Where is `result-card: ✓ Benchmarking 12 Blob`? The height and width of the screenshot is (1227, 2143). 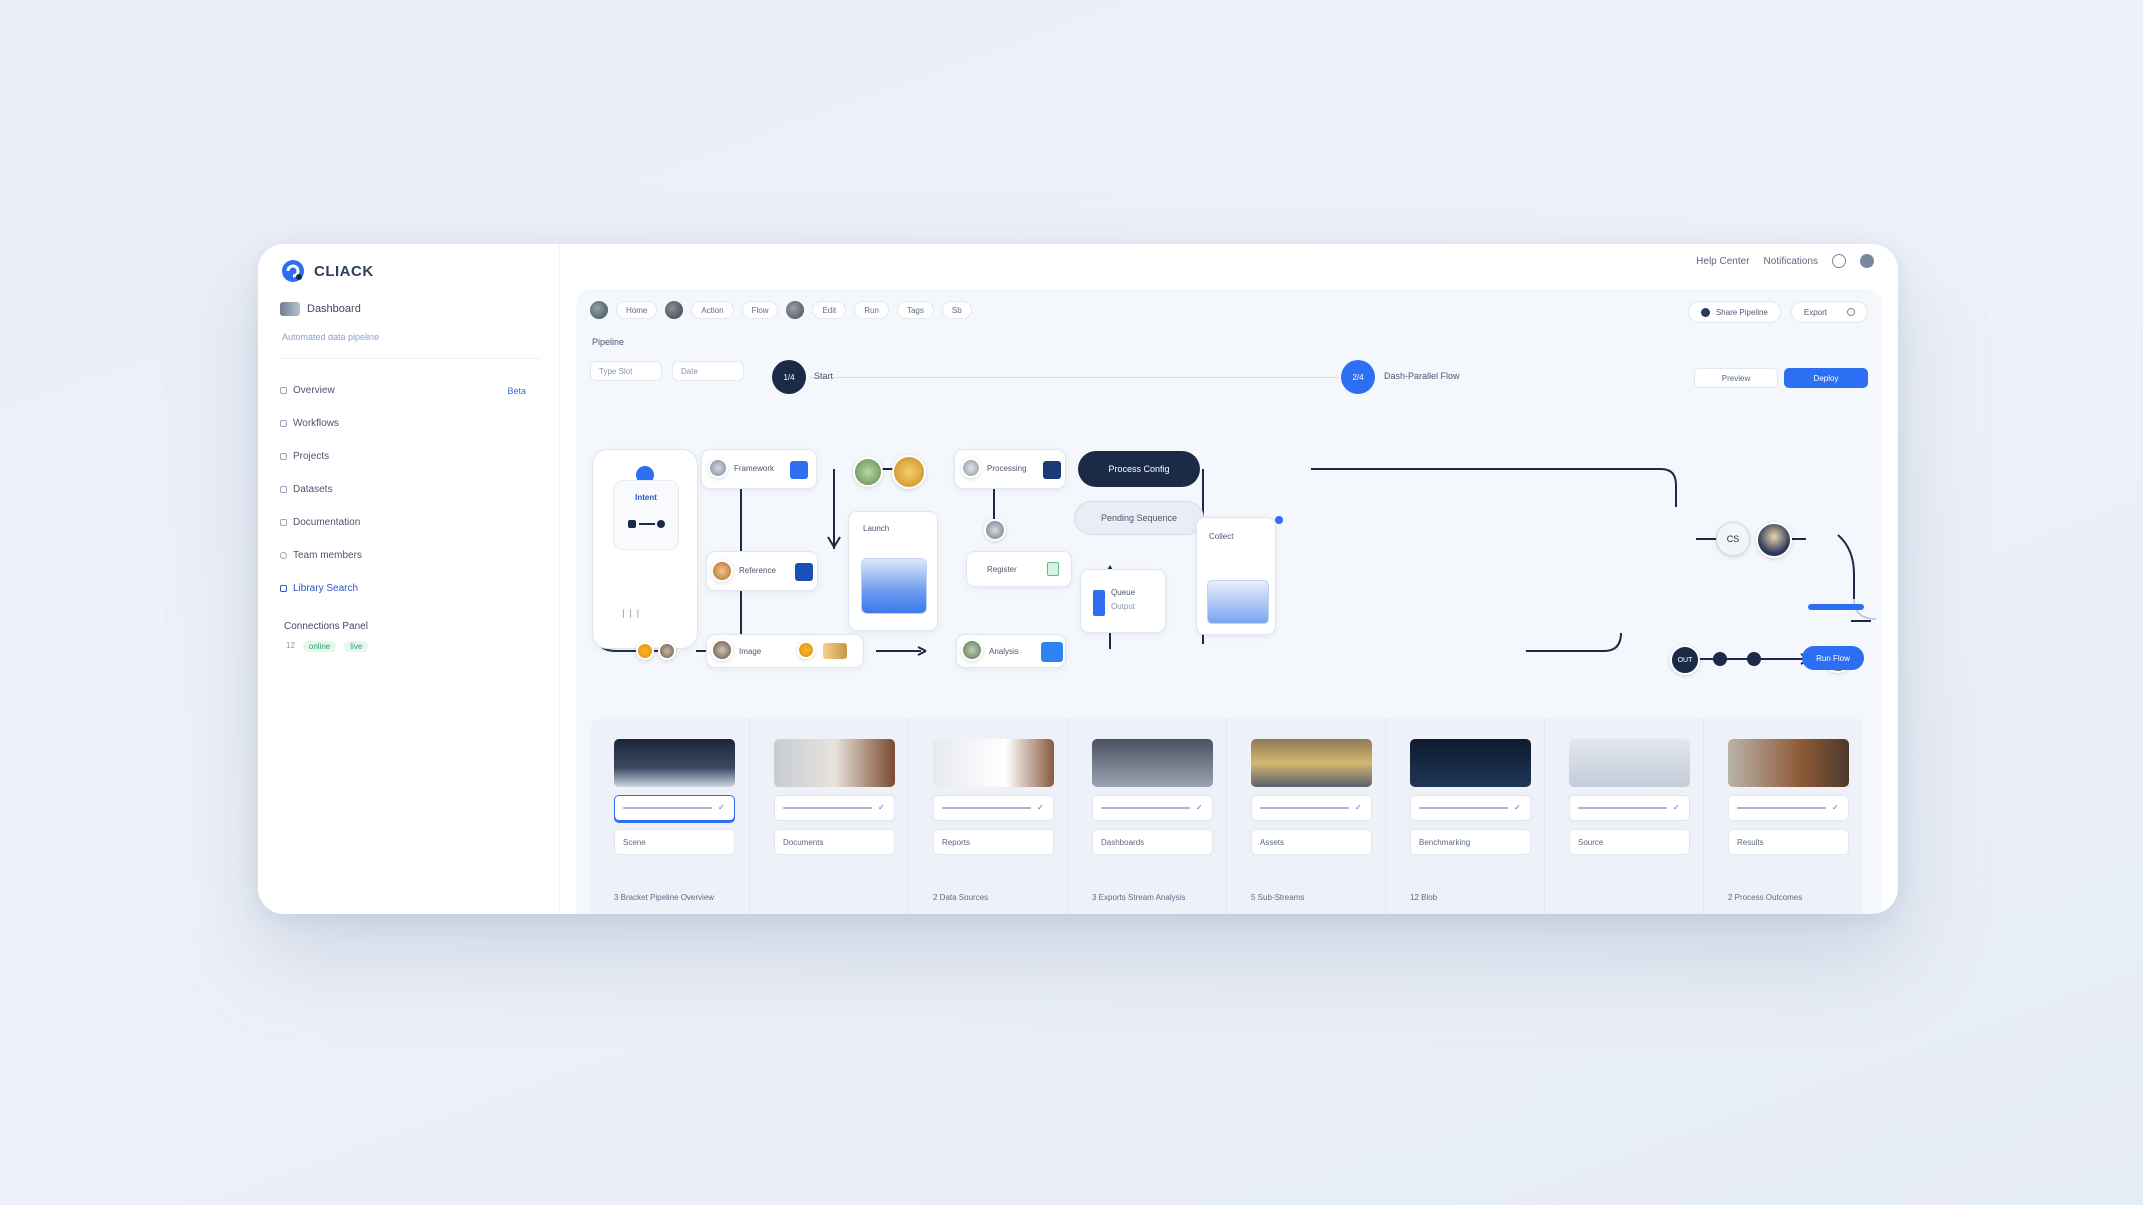
result-card: ✓ Benchmarking 12 Blob is located at coordinates (1464, 816).